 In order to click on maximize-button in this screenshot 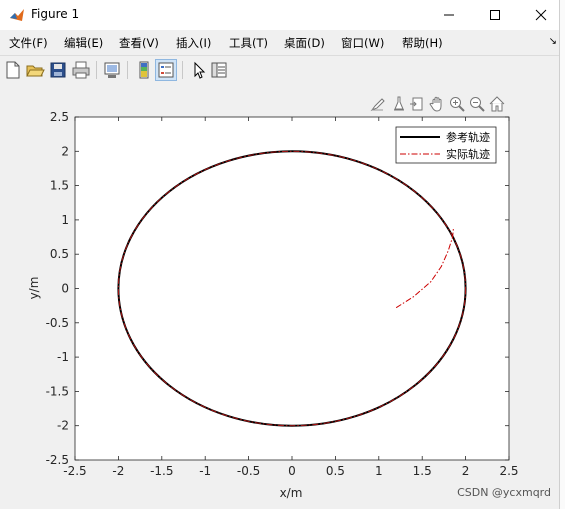, I will do `click(495, 15)`.